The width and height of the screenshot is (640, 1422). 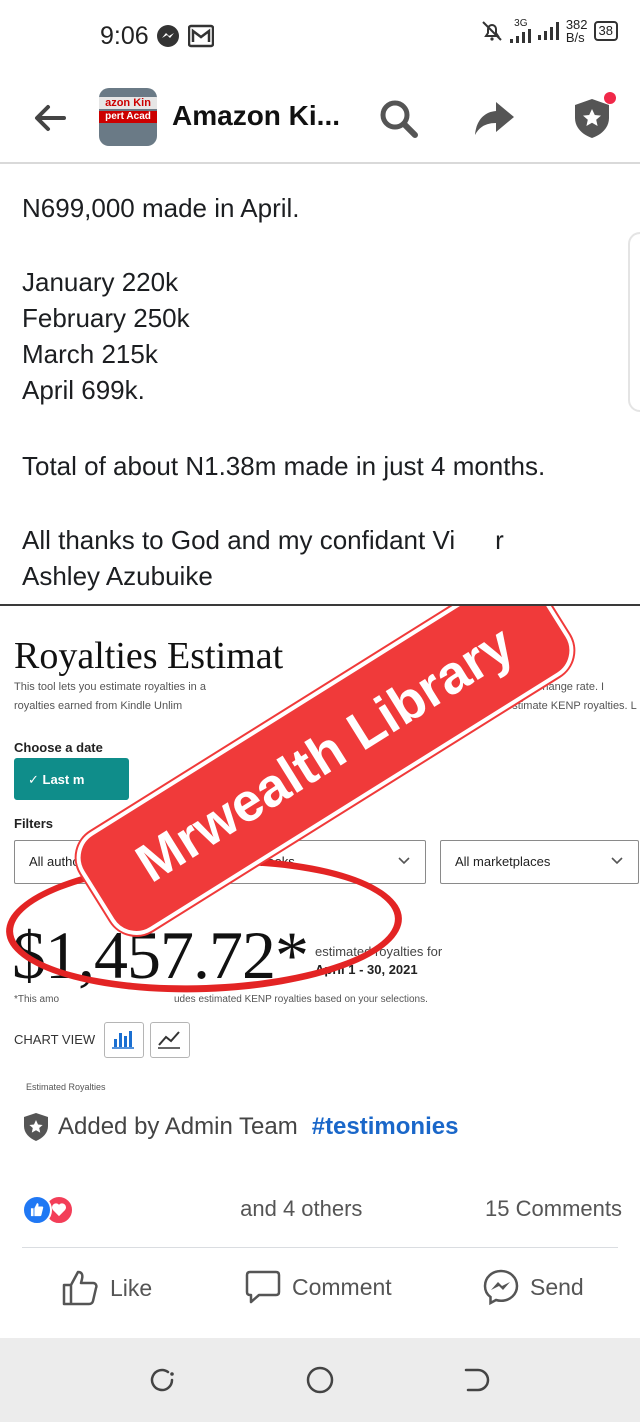 What do you see at coordinates (131, 1287) in the screenshot?
I see `like-label: Like` at bounding box center [131, 1287].